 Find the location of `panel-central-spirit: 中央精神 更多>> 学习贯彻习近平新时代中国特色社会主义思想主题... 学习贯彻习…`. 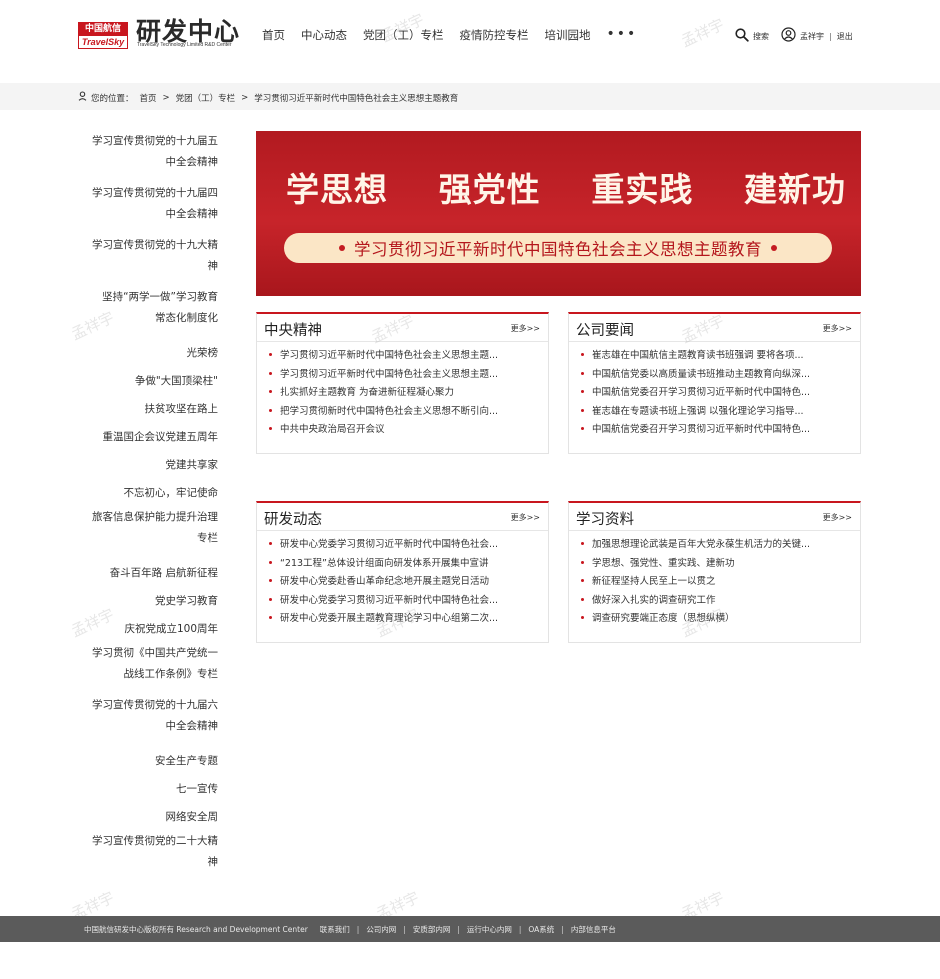

panel-central-spirit: 中央精神 更多>> 学习贯彻习近平新时代中国特色社会主义思想主题... 学习贯彻习… is located at coordinates (402, 383).